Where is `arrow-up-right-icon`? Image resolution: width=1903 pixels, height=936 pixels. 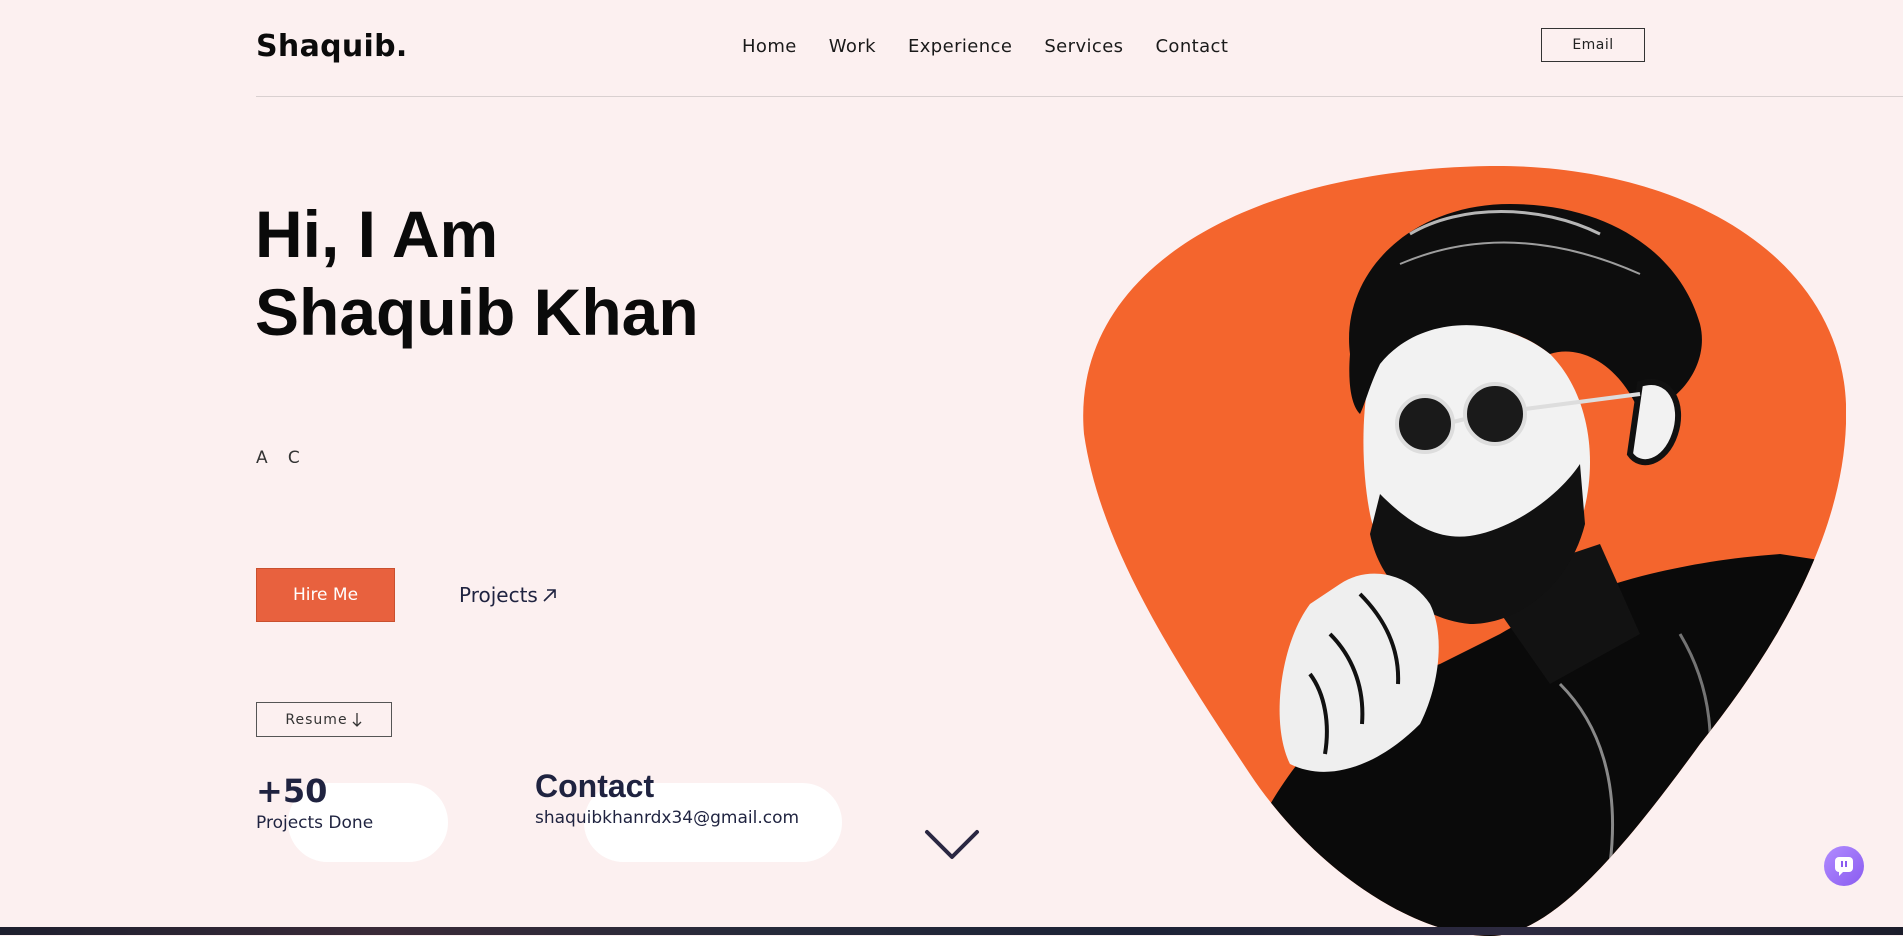 arrow-up-right-icon is located at coordinates (549, 595).